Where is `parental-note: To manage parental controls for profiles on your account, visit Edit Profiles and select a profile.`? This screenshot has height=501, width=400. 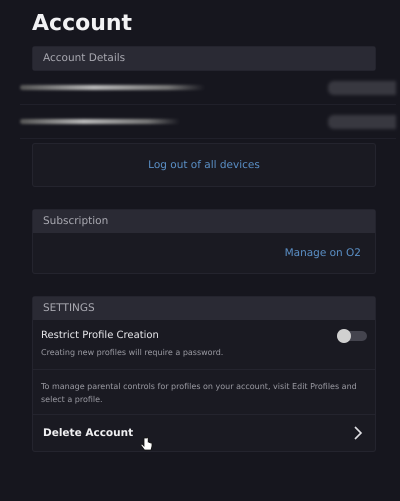
parental-note: To manage parental controls for profiles on your account, visit Edit Profiles and select a profile. is located at coordinates (199, 393).